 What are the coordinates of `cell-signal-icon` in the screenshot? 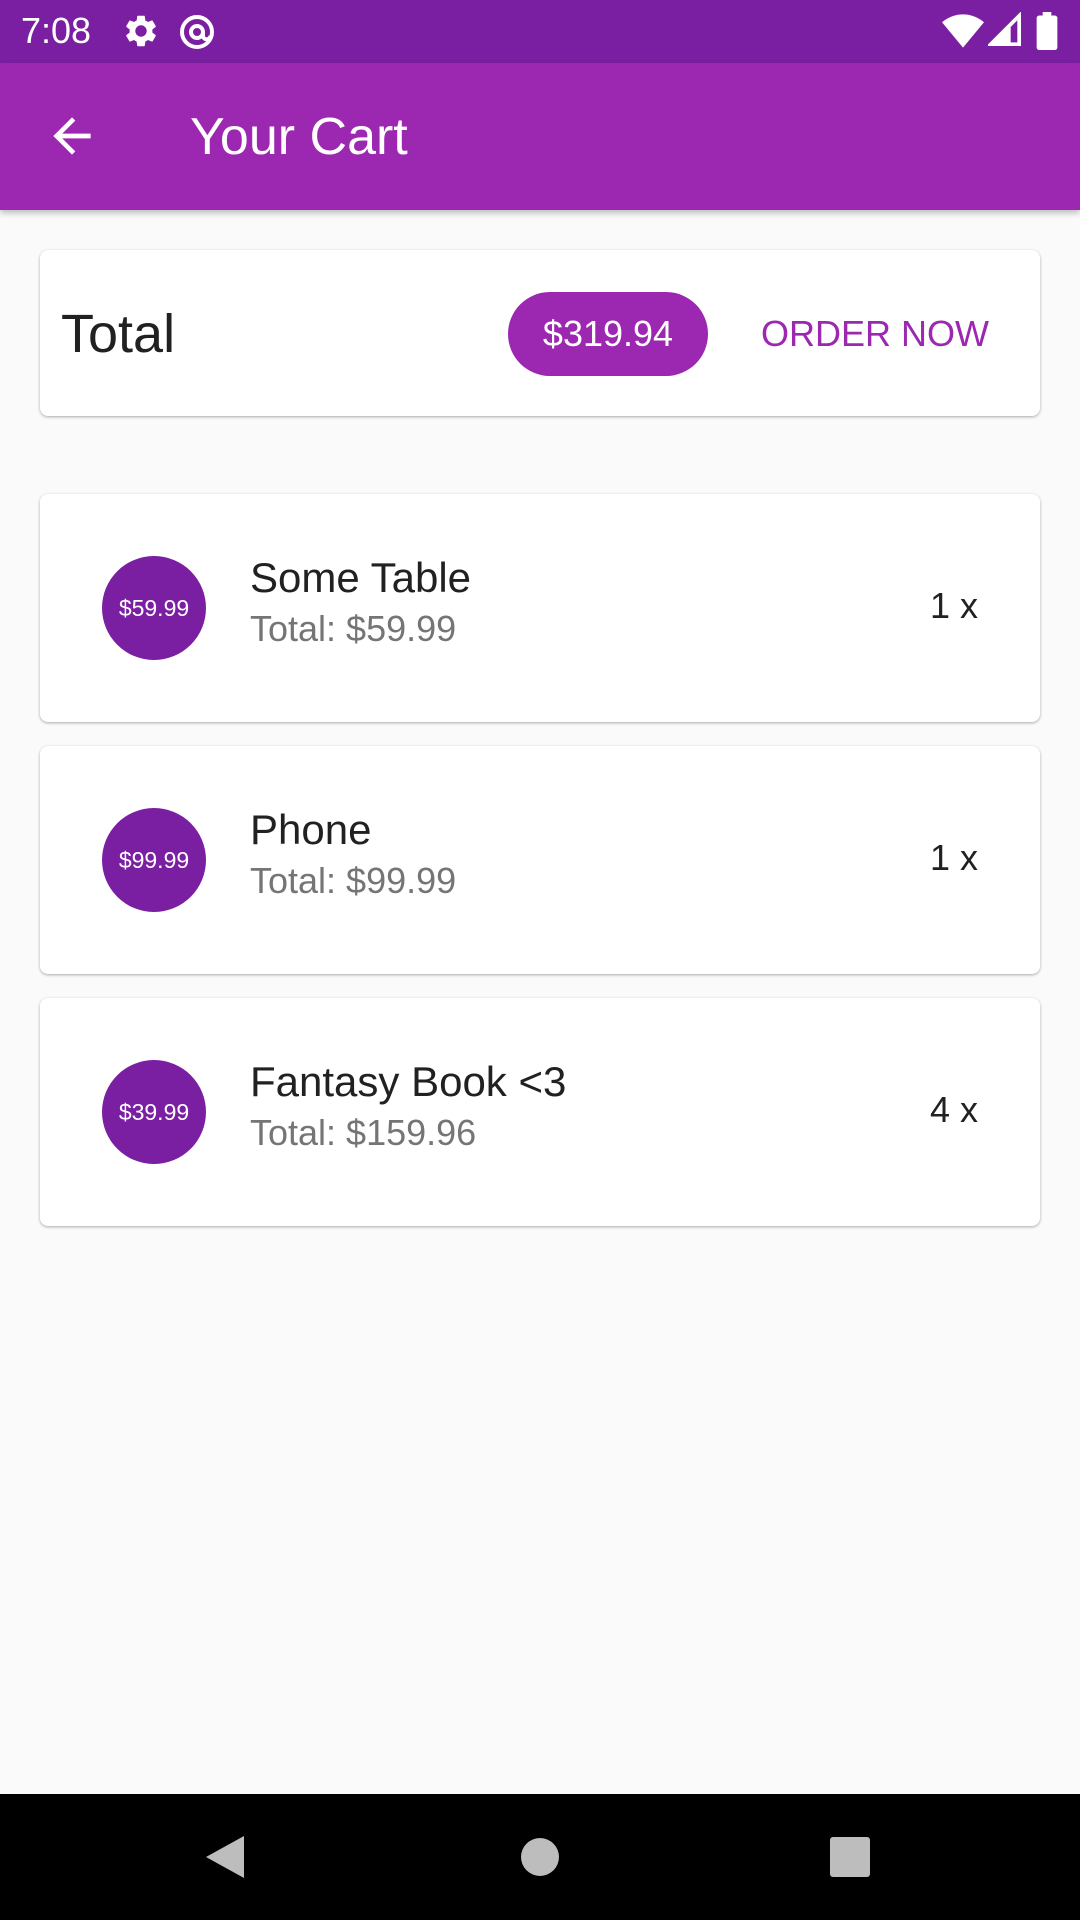 It's located at (1005, 29).